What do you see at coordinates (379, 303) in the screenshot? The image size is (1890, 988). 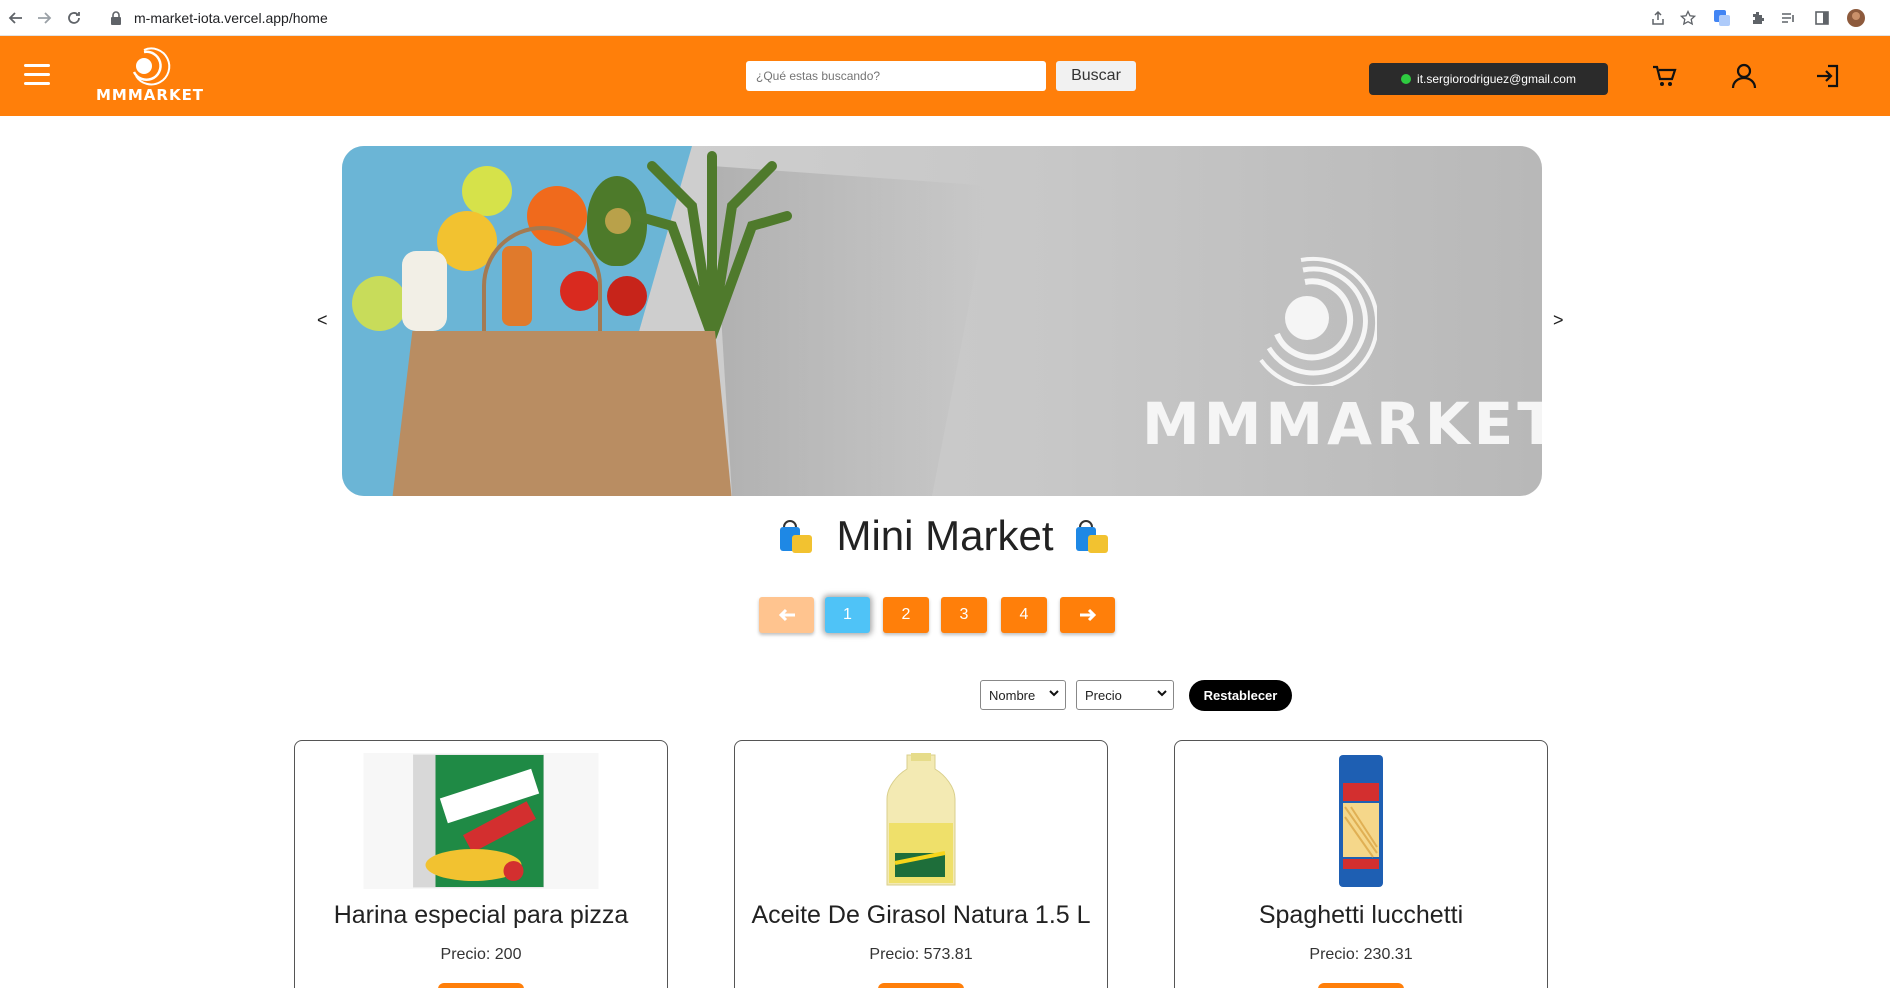 I see `lime-icon` at bounding box center [379, 303].